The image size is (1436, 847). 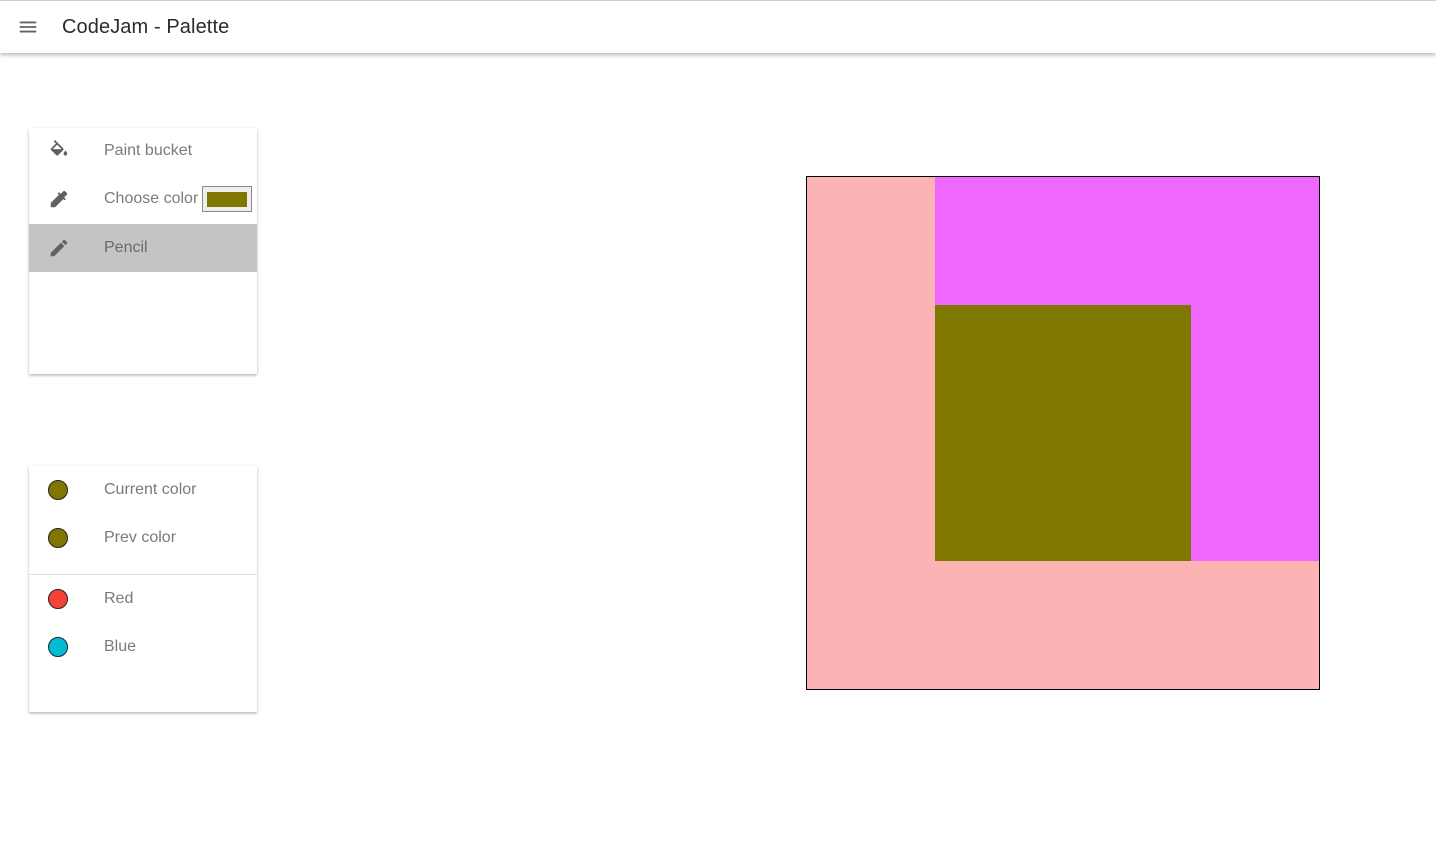 I want to click on tool-paint-bucket: Paint bucket, so click(x=143, y=151).